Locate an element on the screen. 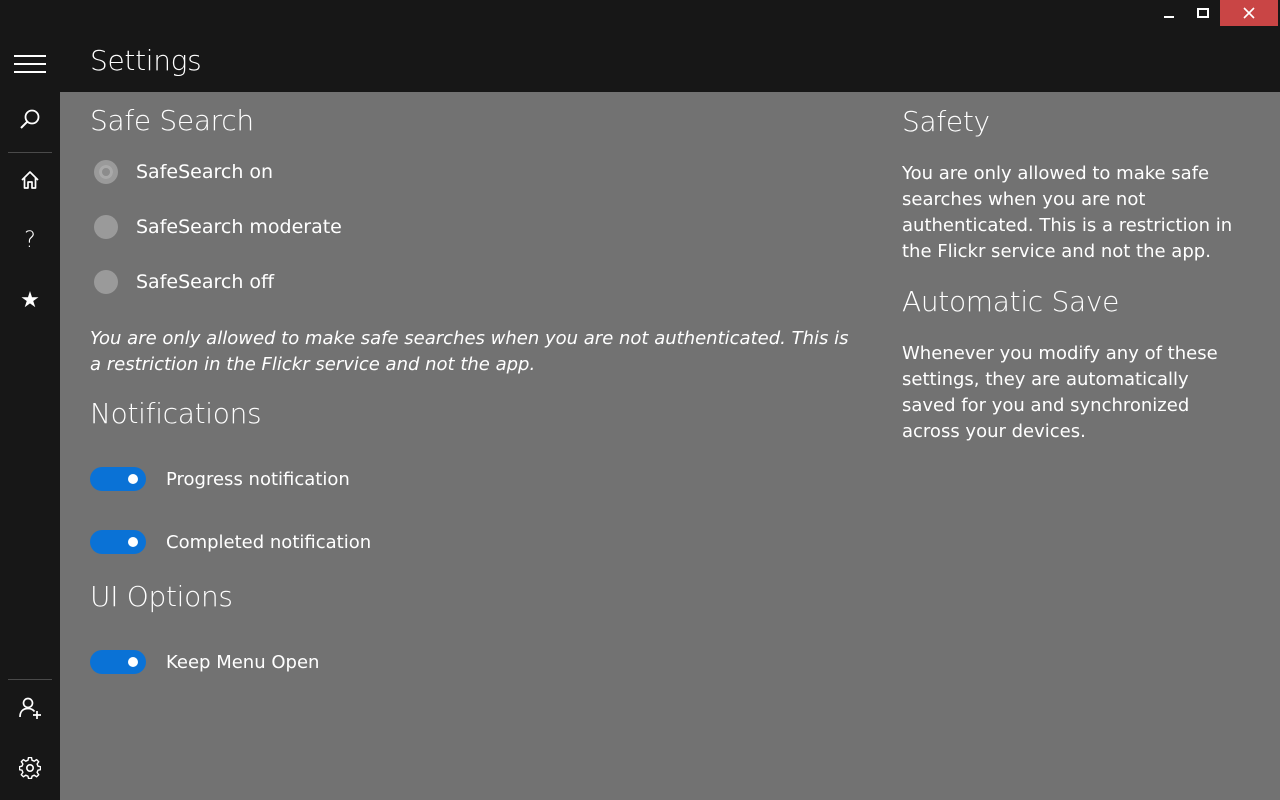  toggle-label: Completed notification is located at coordinates (269, 542).